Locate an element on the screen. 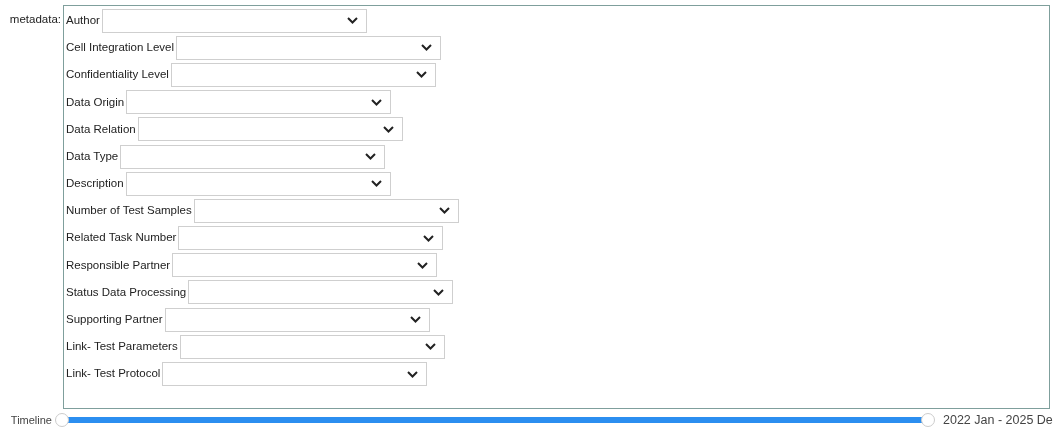  field-label: Link- Test Protocol is located at coordinates (113, 374).